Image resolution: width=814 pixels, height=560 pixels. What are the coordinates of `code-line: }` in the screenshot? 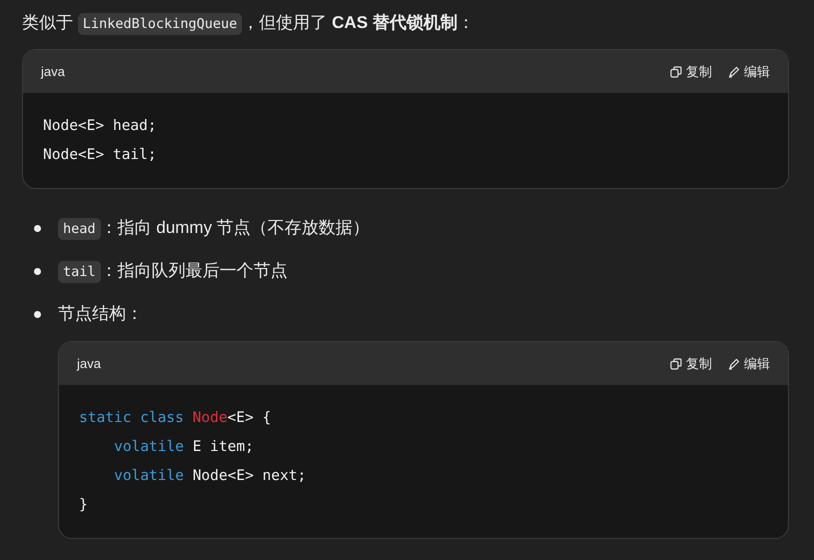 It's located at (84, 505).